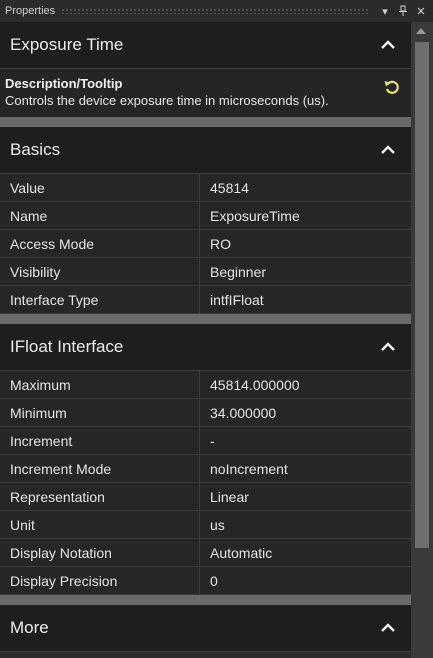 The height and width of the screenshot is (658, 433). Describe the element at coordinates (220, 243) in the screenshot. I see `property-value: RO` at that location.